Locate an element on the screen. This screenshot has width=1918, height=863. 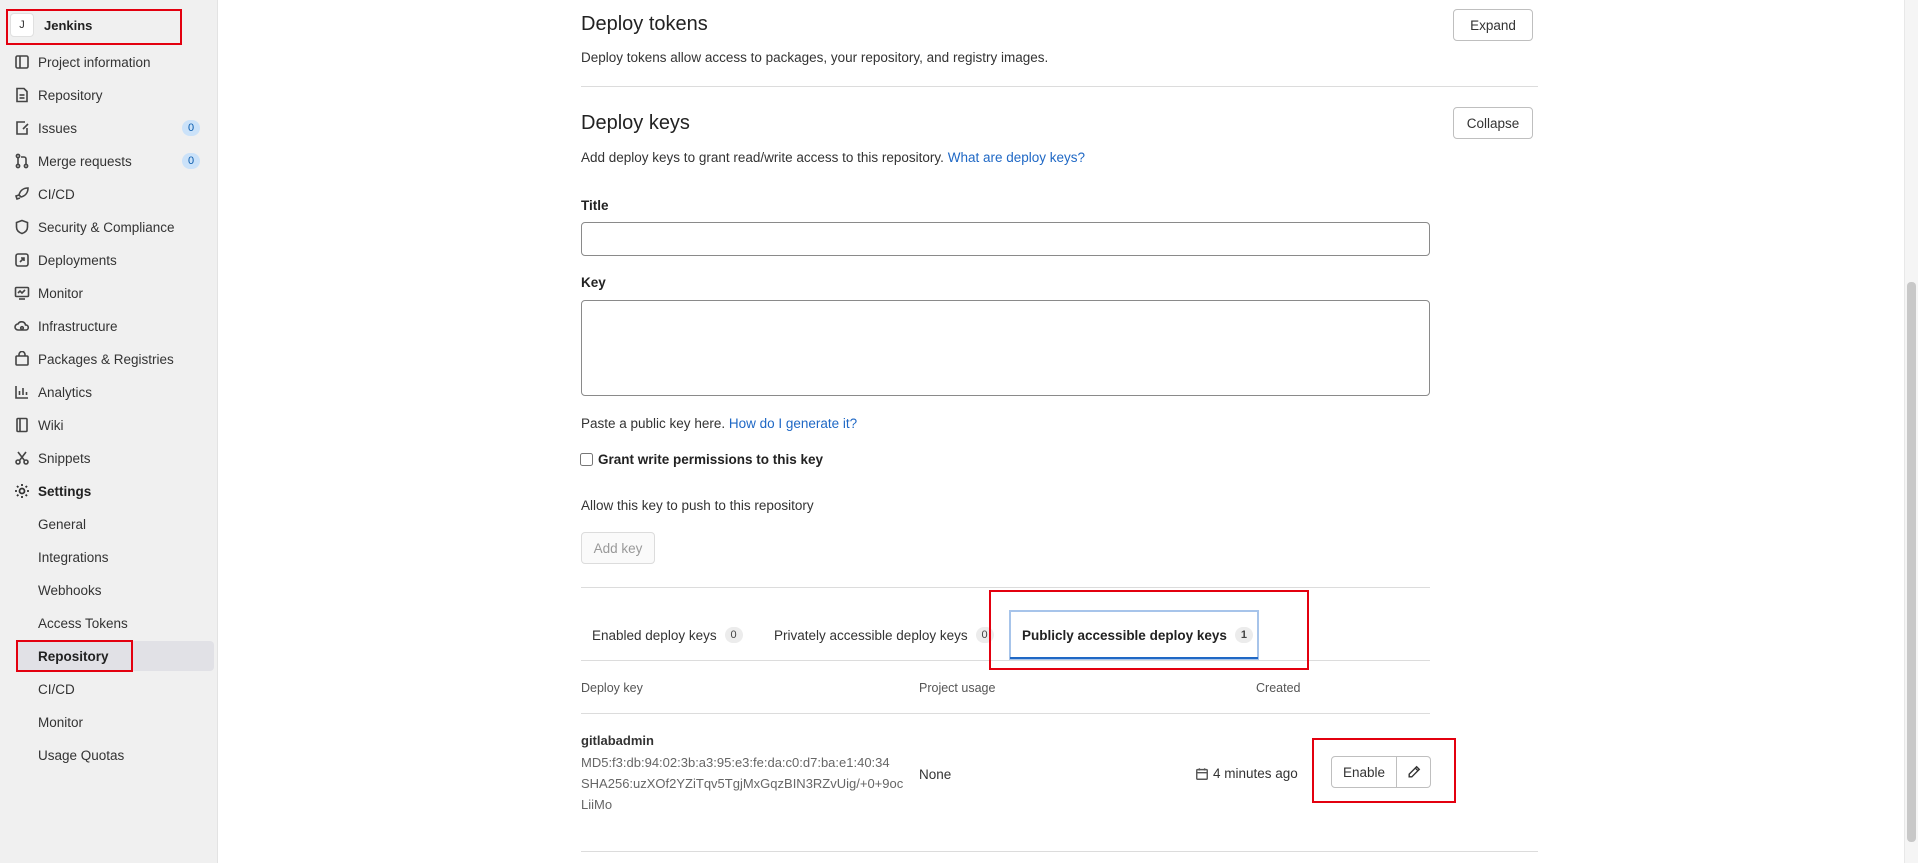
sidebar-item-label: Repository is located at coordinates (70, 95).